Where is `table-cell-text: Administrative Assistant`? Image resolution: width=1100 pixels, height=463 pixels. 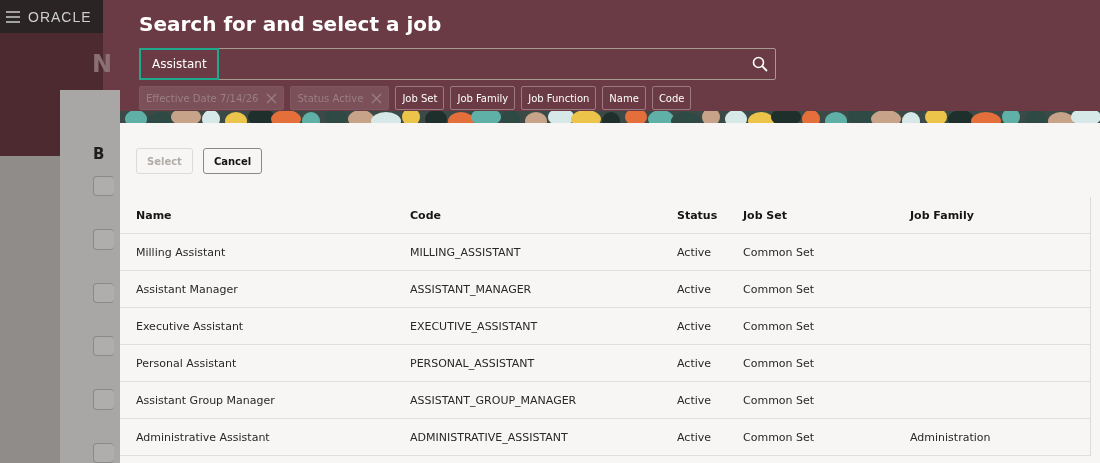
table-cell-text: Administrative Assistant is located at coordinates (203, 437).